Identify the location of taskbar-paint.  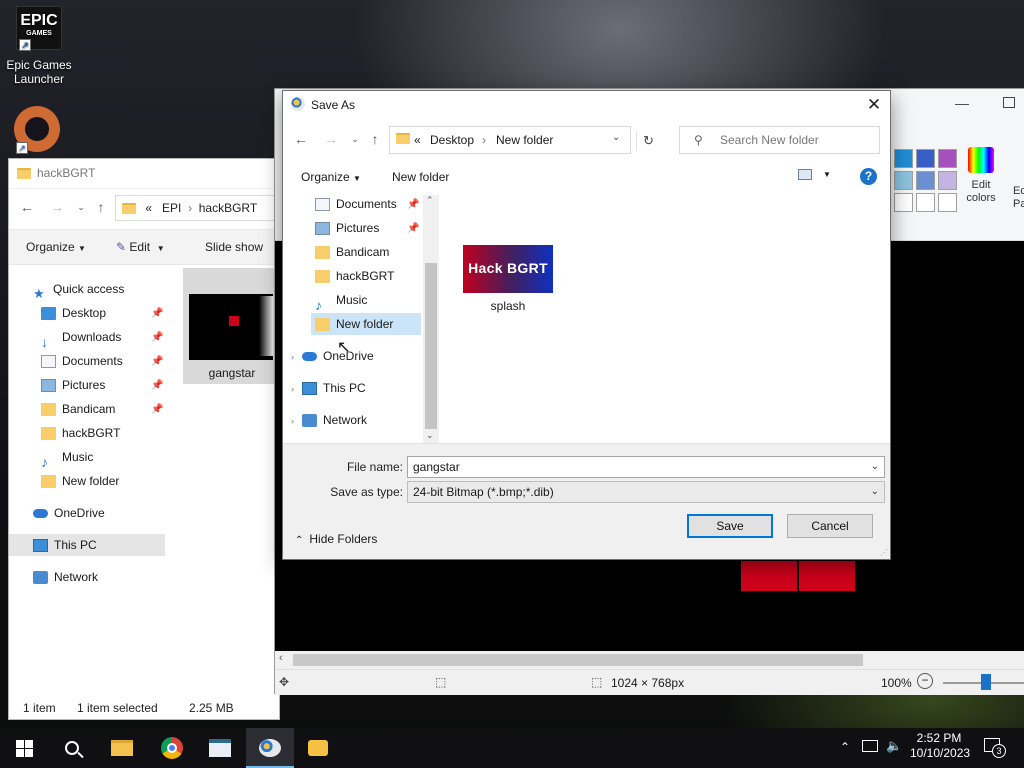
(270, 748).